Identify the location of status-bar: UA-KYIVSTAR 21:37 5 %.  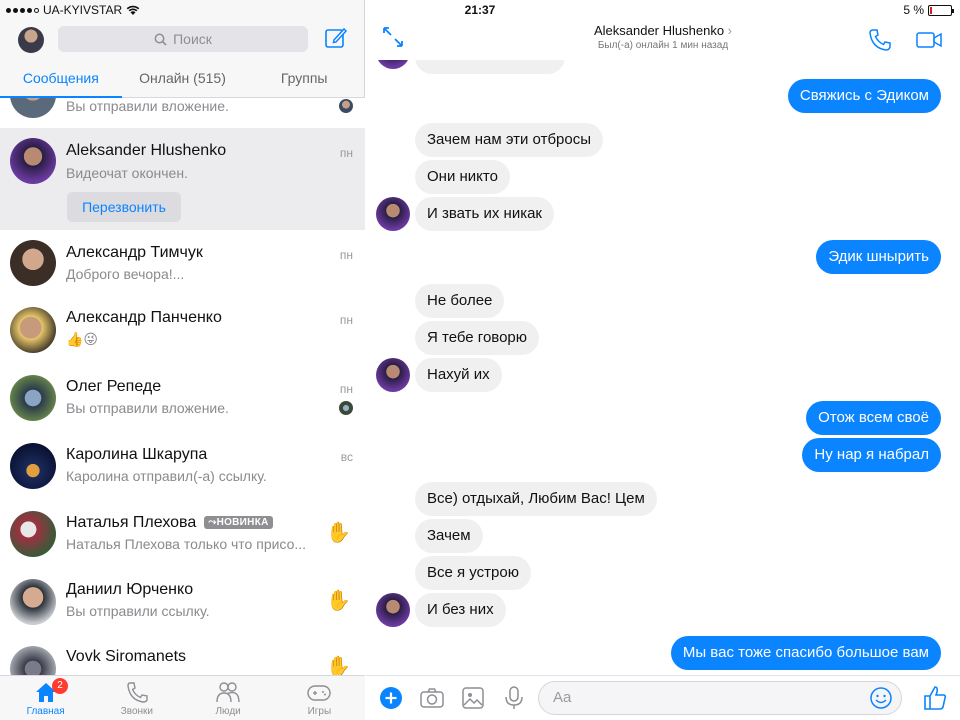
(480, 10).